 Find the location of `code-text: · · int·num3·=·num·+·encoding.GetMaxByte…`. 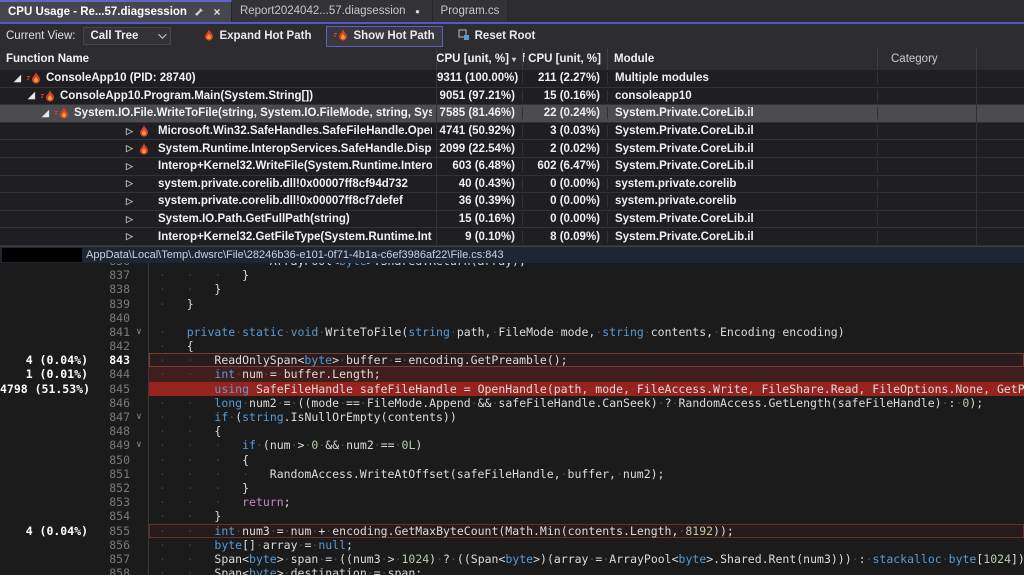

code-text: · · int·num3·=·num·+·encoding.GetMaxByte… is located at coordinates (586, 530).